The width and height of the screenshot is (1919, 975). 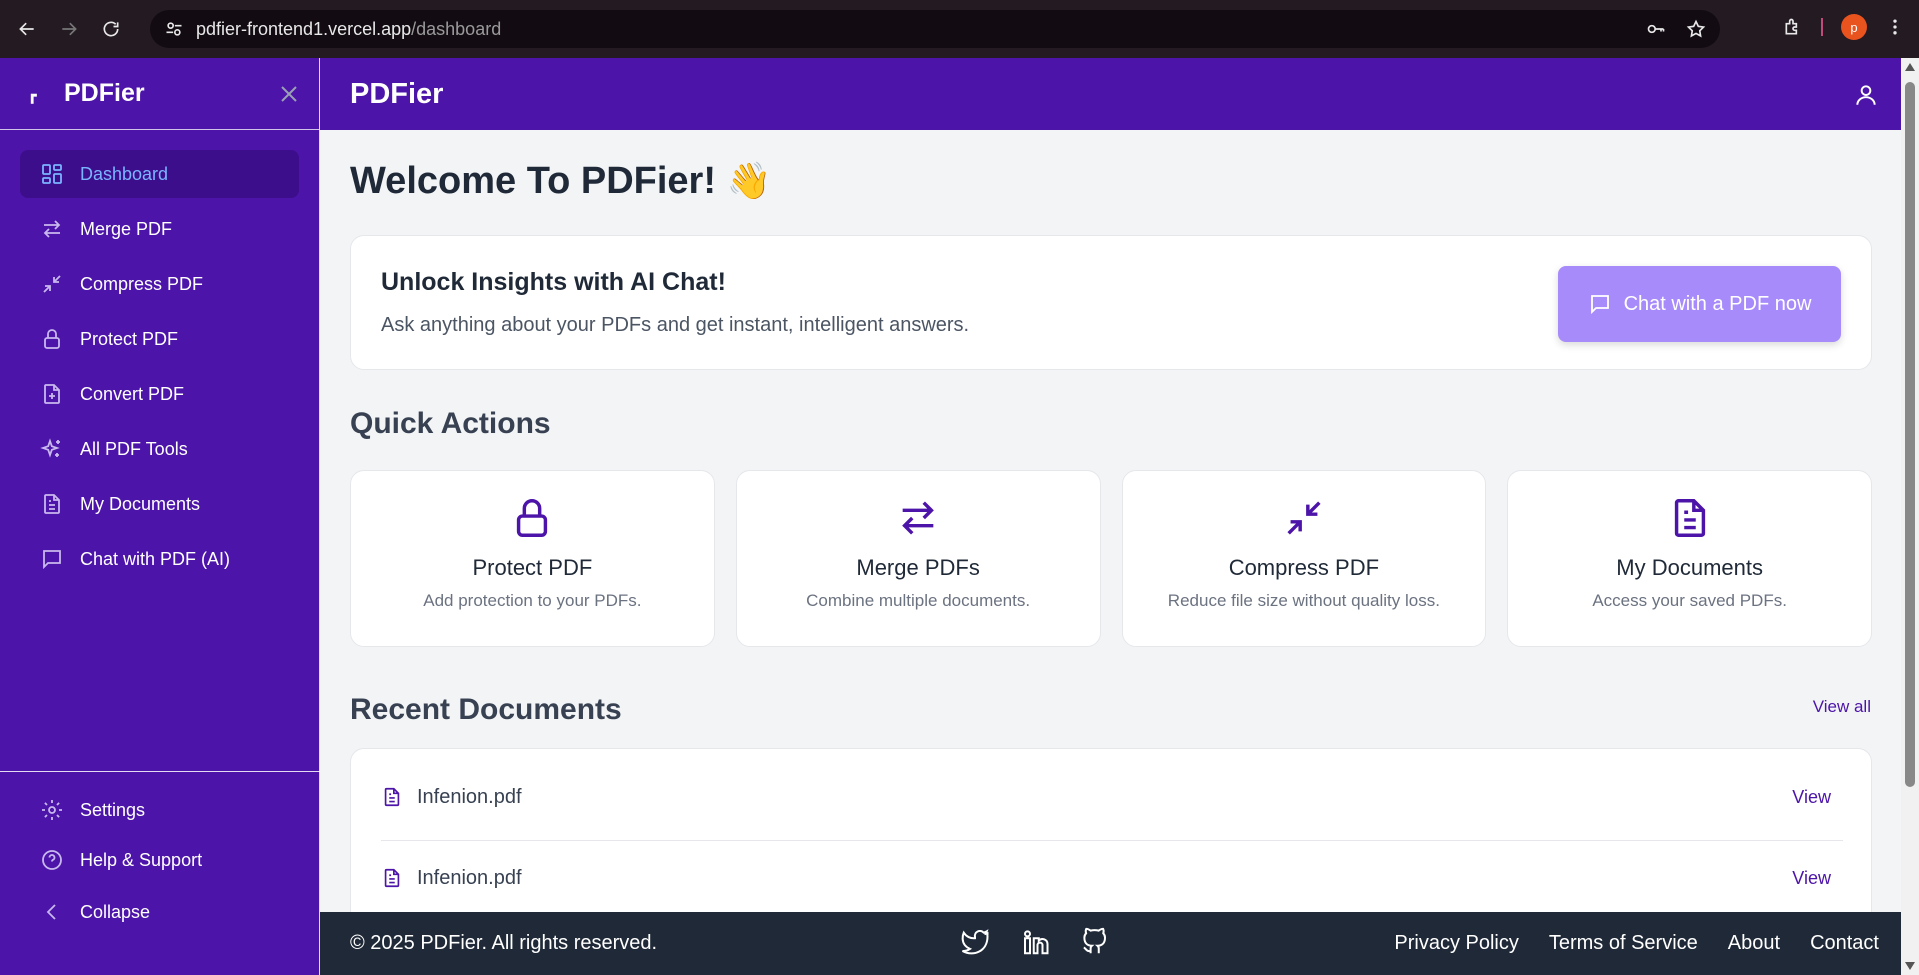 What do you see at coordinates (486, 709) in the screenshot?
I see `recent-documents-title: Recent Documents` at bounding box center [486, 709].